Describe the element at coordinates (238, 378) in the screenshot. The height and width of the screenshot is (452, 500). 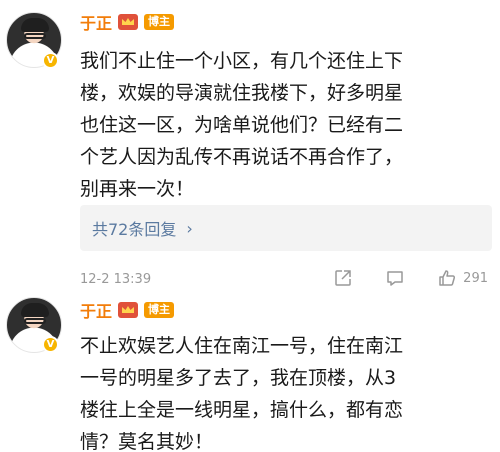
I see `content-line: 一号的明星多了去了，我在顶楼，从3` at that location.